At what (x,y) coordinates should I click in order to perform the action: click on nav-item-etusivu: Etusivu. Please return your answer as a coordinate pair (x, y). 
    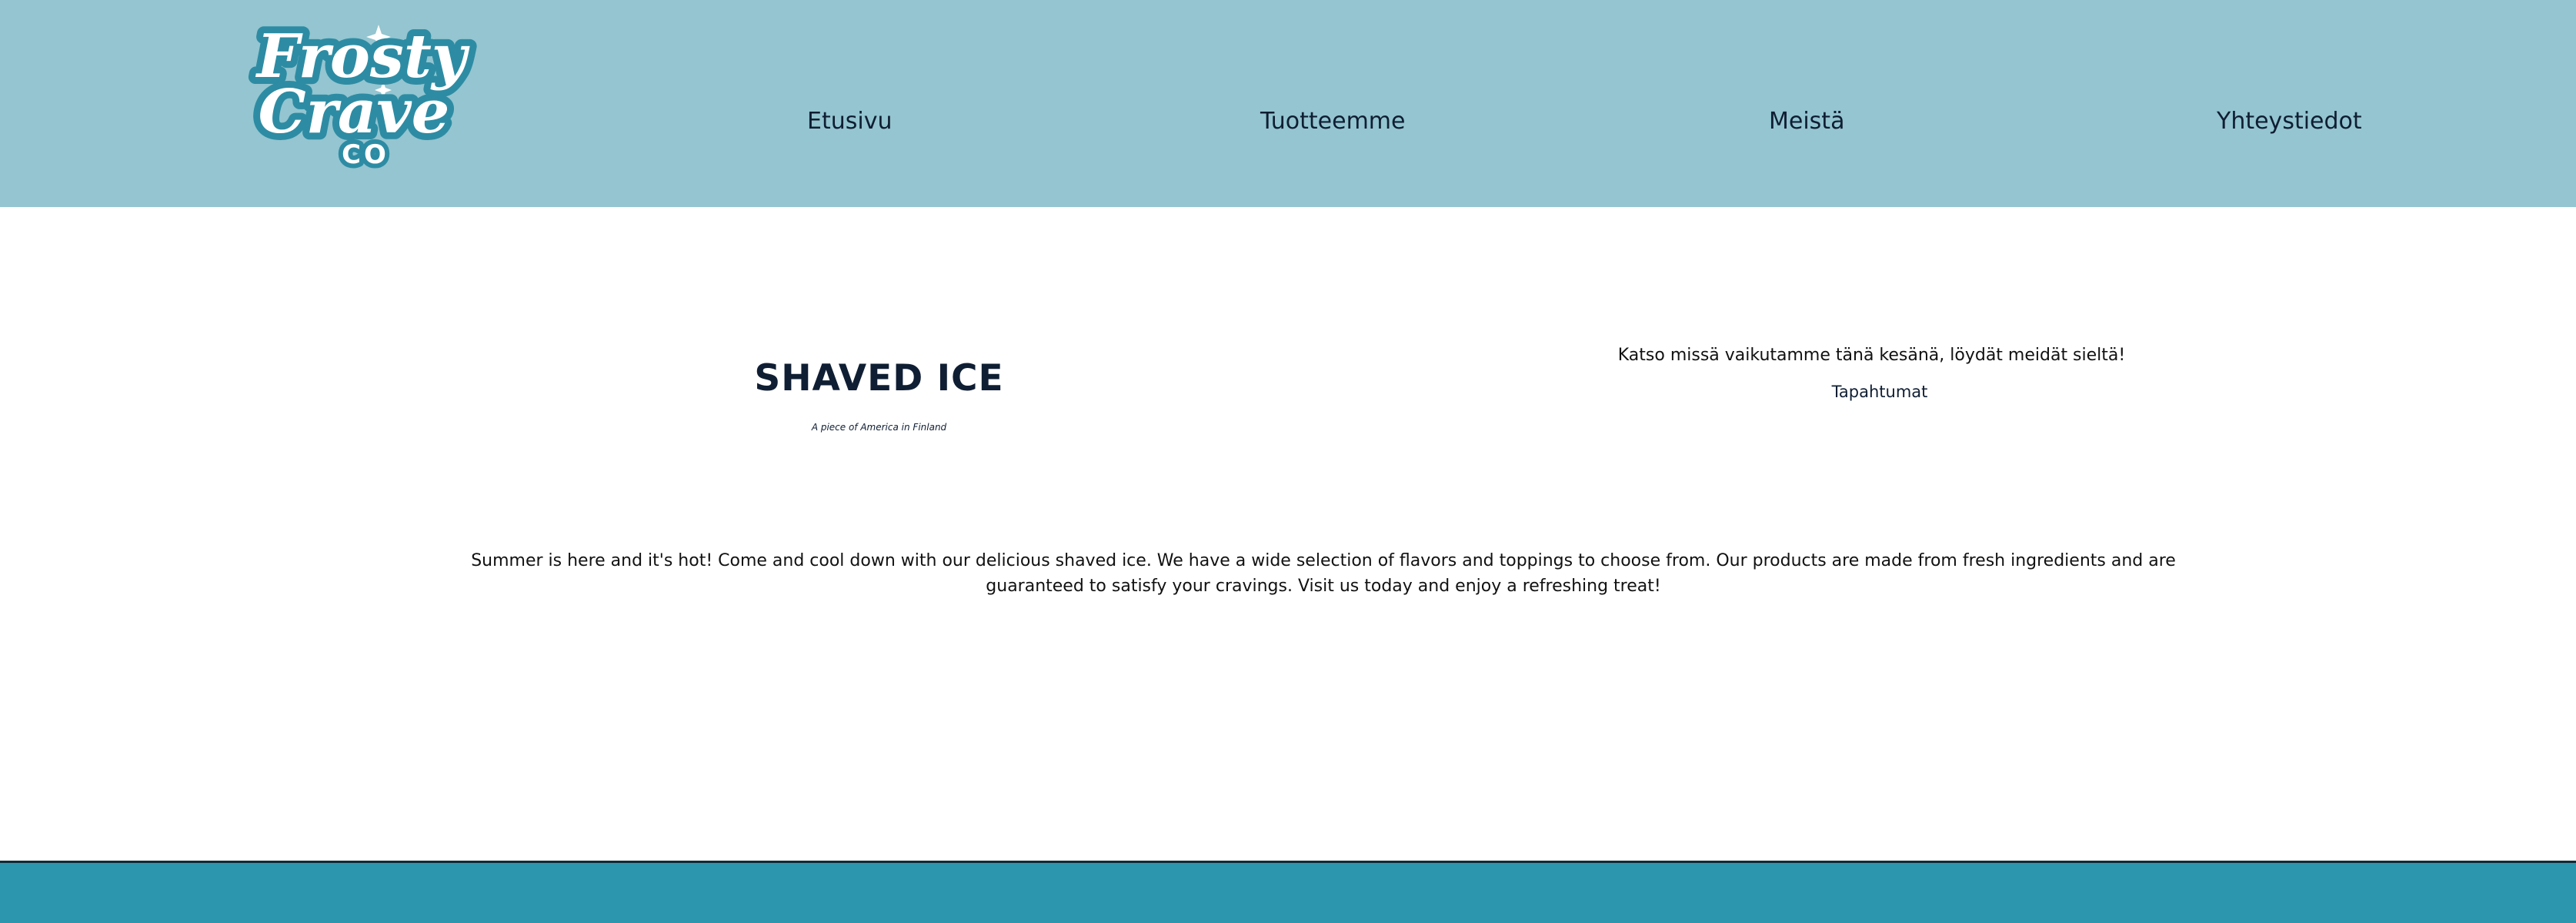
    Looking at the image, I should click on (849, 121).